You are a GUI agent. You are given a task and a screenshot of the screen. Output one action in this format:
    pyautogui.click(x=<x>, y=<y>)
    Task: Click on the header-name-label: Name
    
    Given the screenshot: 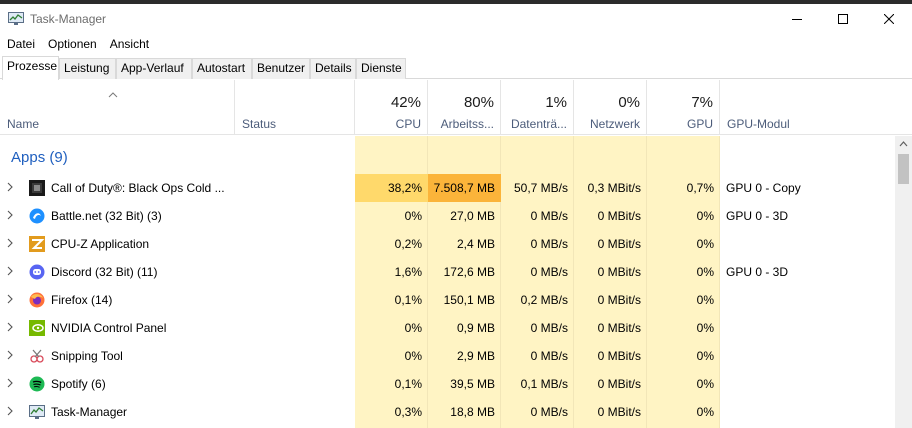 What is the action you would take?
    pyautogui.click(x=23, y=124)
    